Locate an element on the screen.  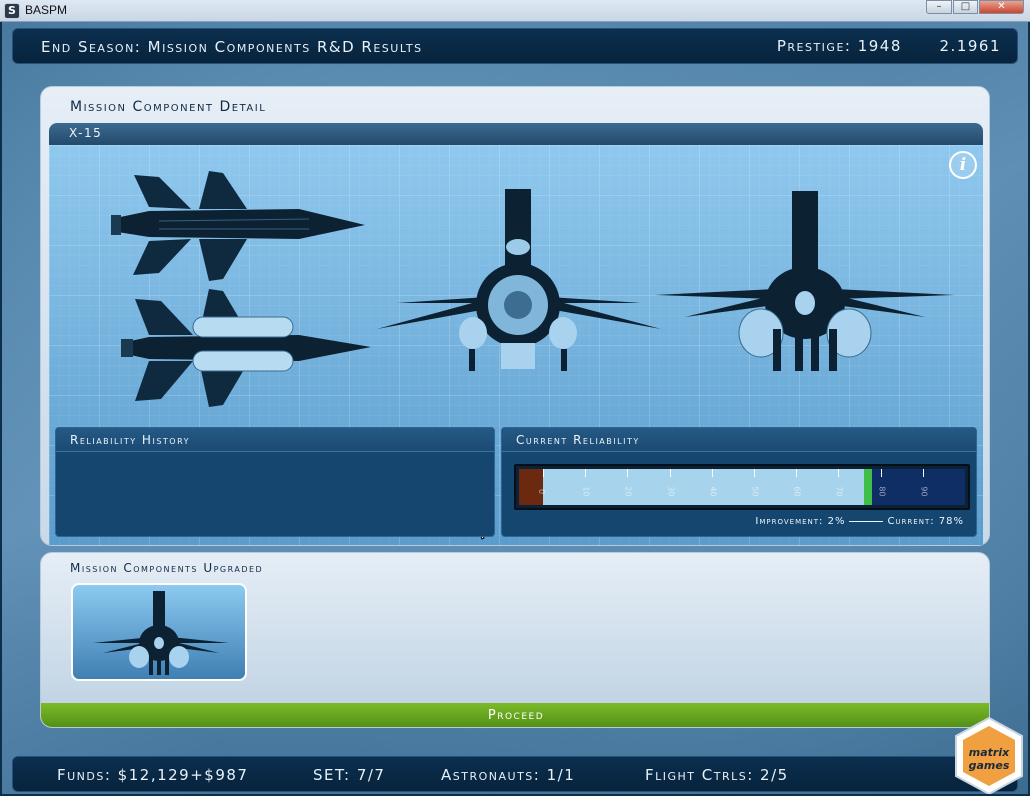
matrix-games-logo: matrix games is located at coordinates (989, 755).